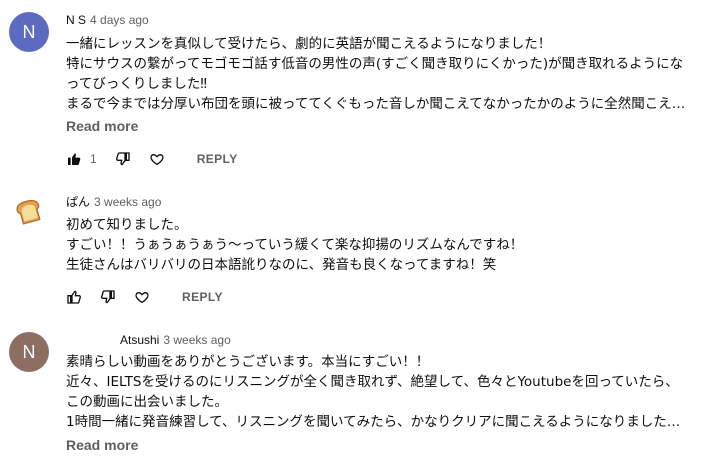 The width and height of the screenshot is (716, 457). What do you see at coordinates (139, 340) in the screenshot?
I see `author-name: Atsushi` at bounding box center [139, 340].